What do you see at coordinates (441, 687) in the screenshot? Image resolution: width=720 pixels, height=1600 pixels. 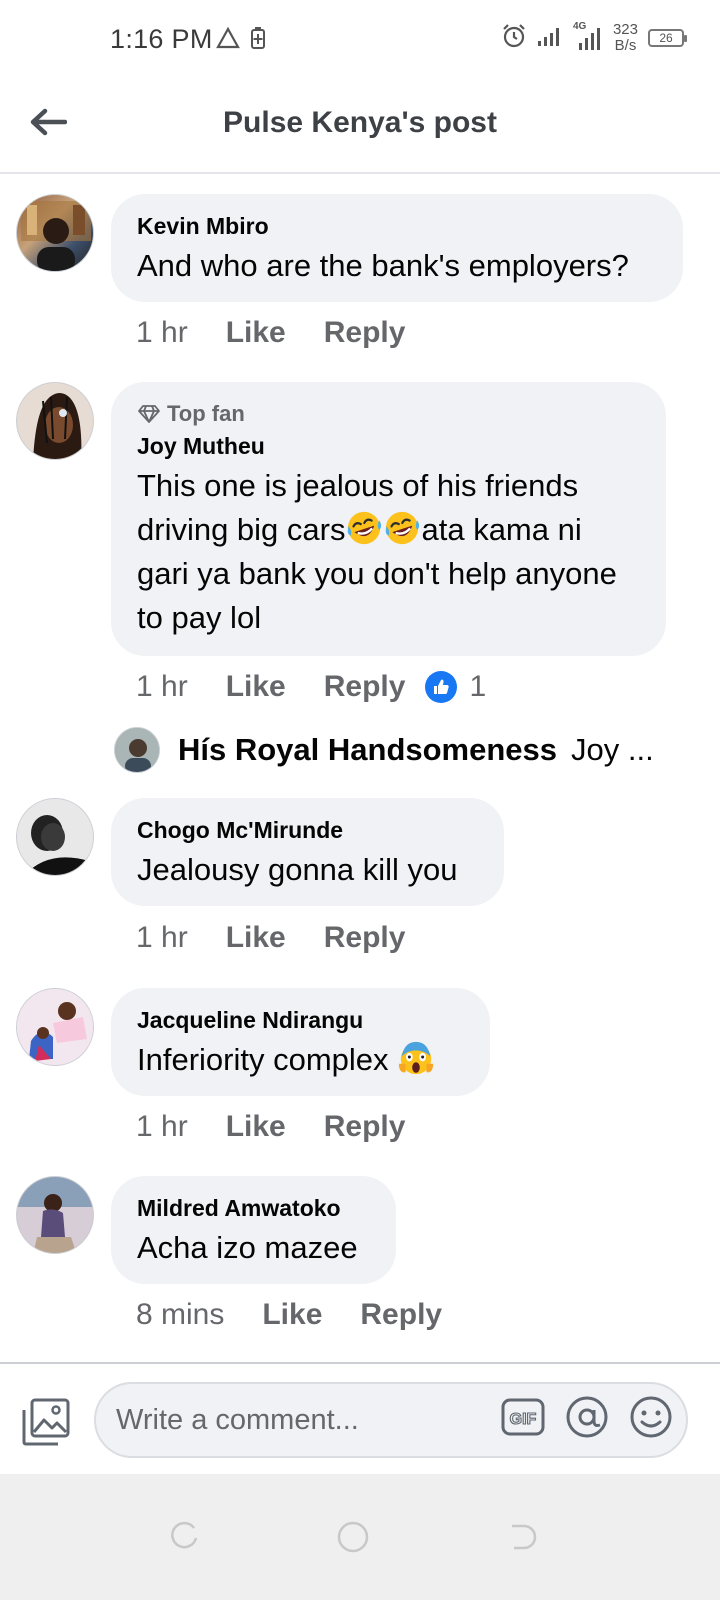 I see `like-thumb-icon` at bounding box center [441, 687].